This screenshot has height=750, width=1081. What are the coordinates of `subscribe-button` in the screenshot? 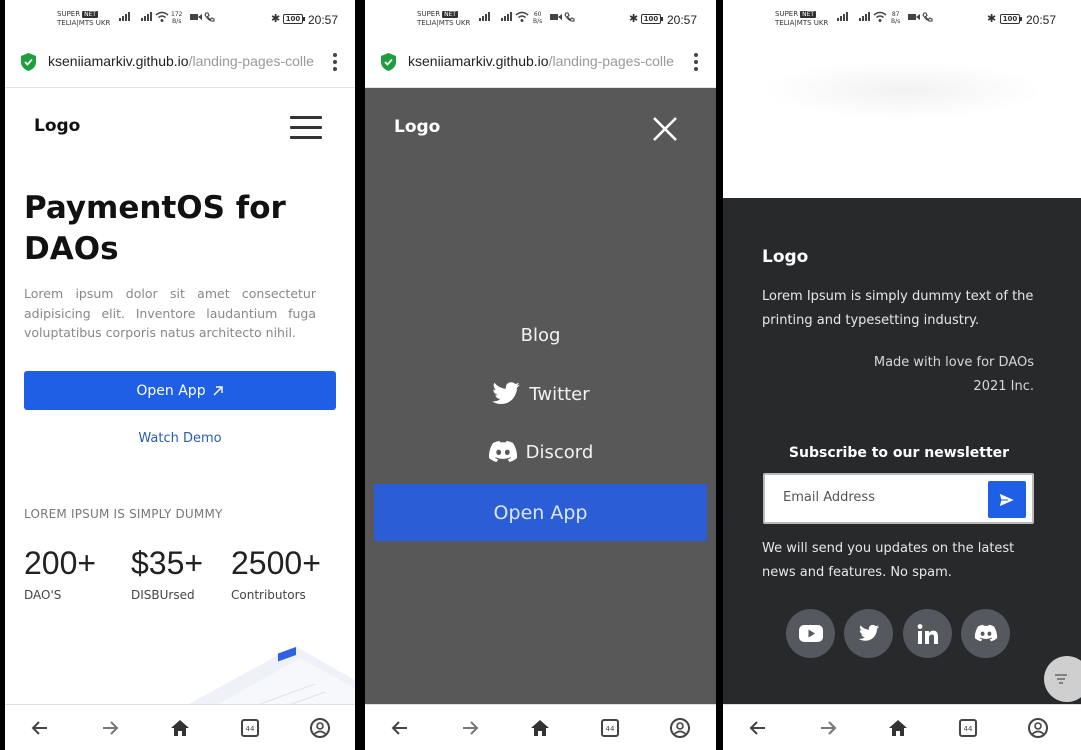 It's located at (1007, 499).